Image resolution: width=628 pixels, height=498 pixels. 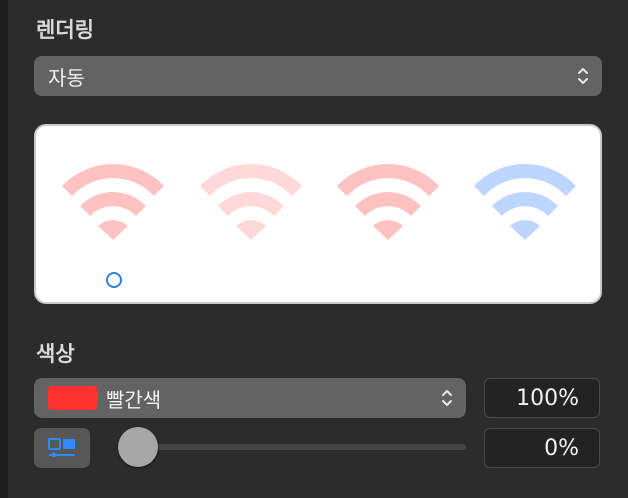 What do you see at coordinates (250, 398) in the screenshot?
I see `color-popup: 빨간색` at bounding box center [250, 398].